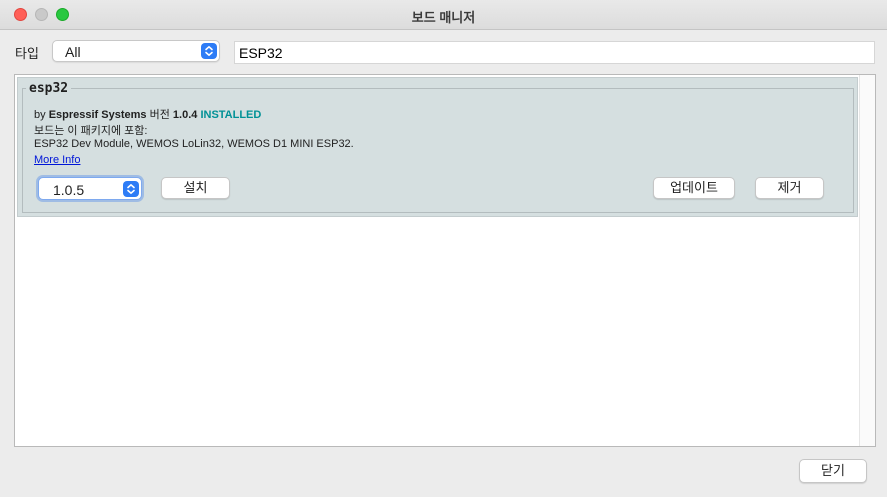 The height and width of the screenshot is (497, 887). Describe the element at coordinates (91, 131) in the screenshot. I see `includes-label: 보드는 이 패키지에 포함:` at that location.